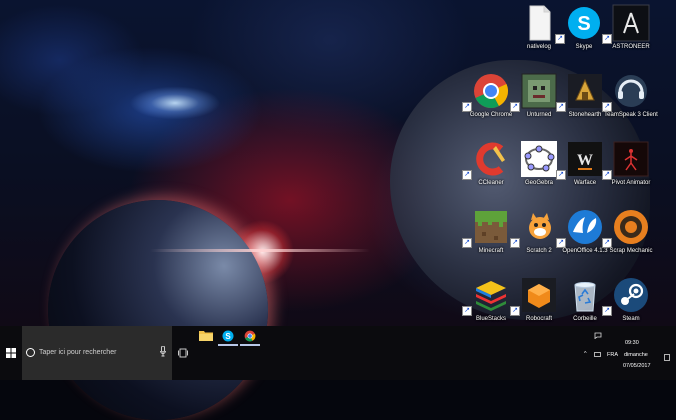 This screenshot has width=676, height=420. I want to click on robocraft-icon, so click(539, 295).